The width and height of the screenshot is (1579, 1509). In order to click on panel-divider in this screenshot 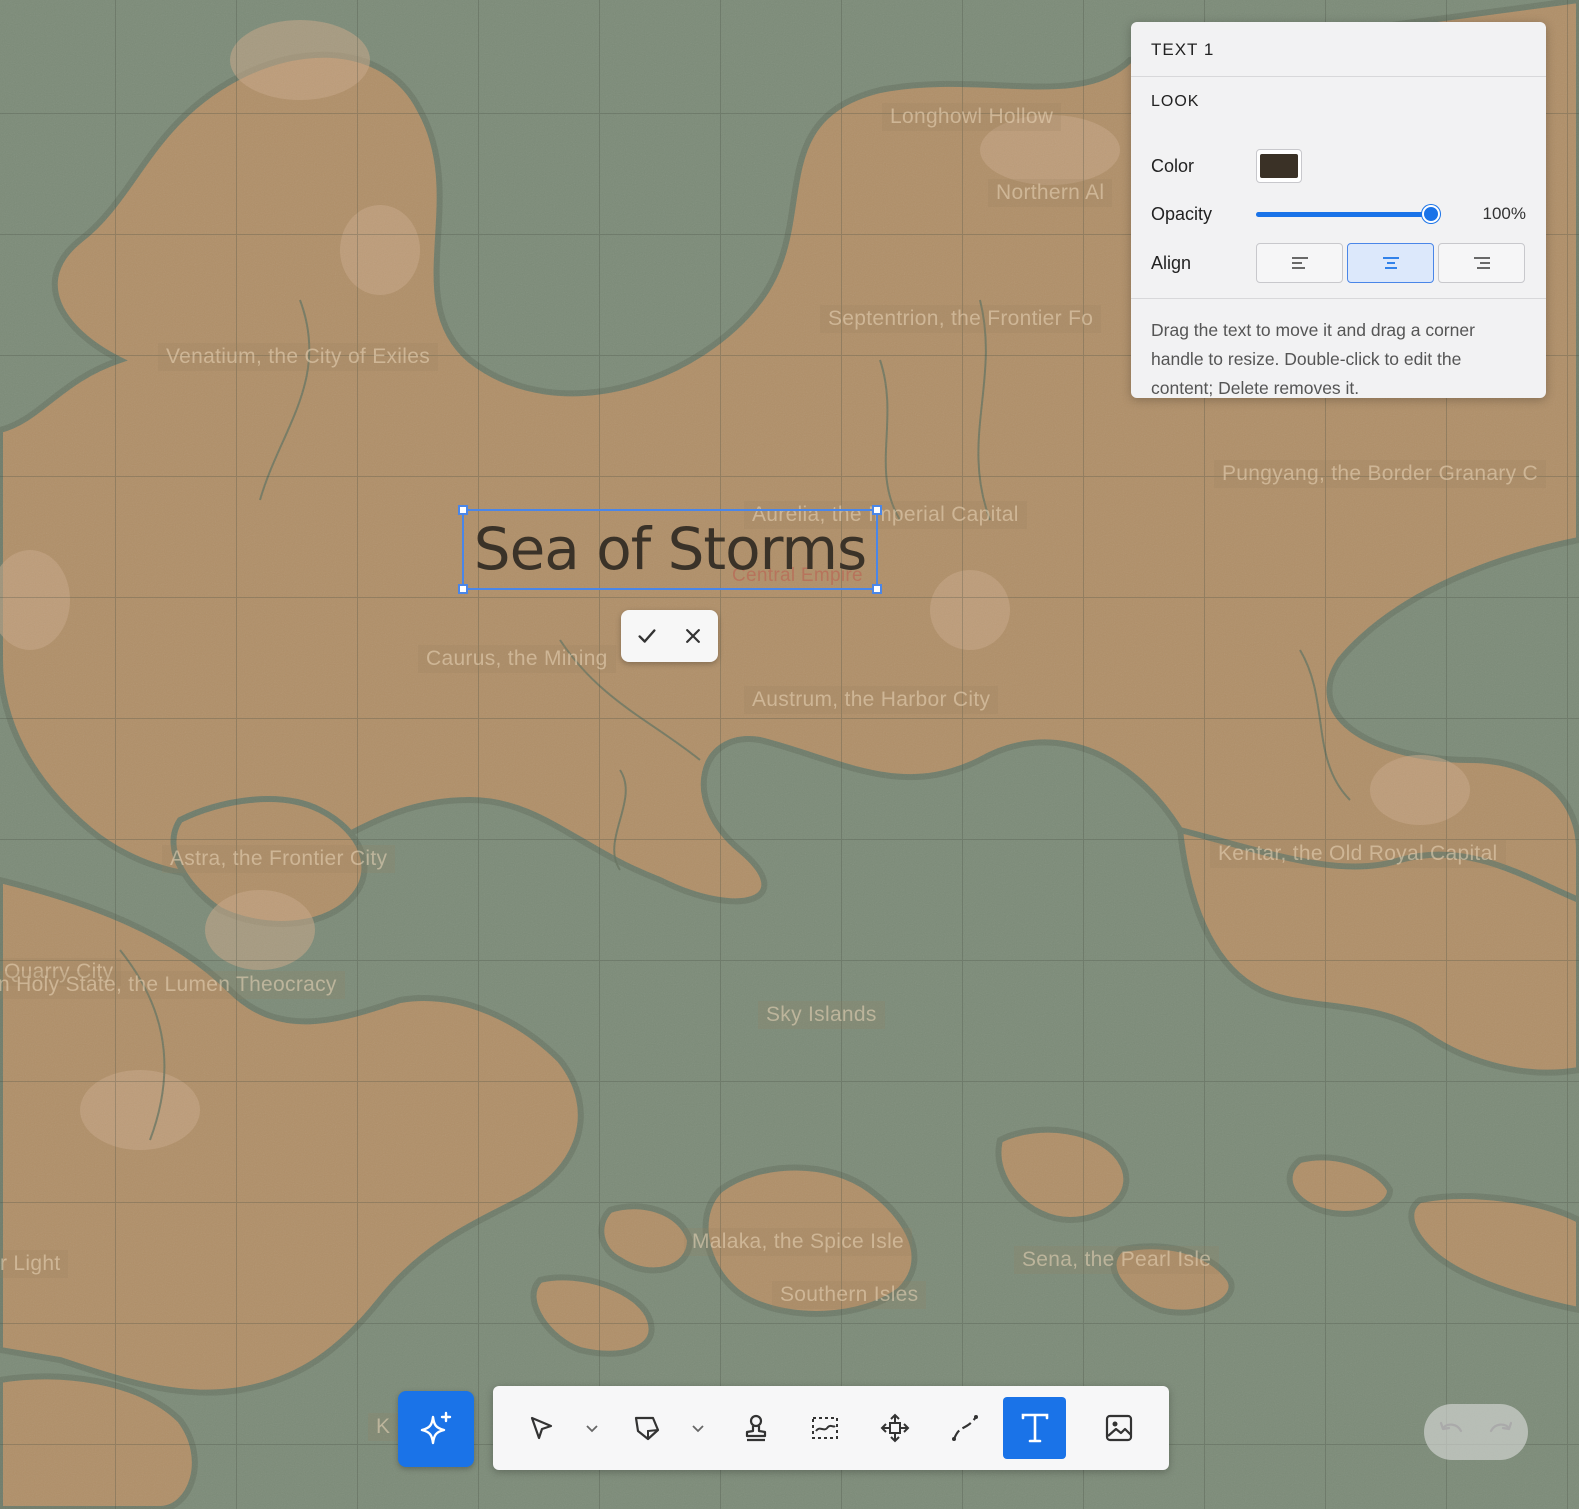, I will do `click(1338, 298)`.